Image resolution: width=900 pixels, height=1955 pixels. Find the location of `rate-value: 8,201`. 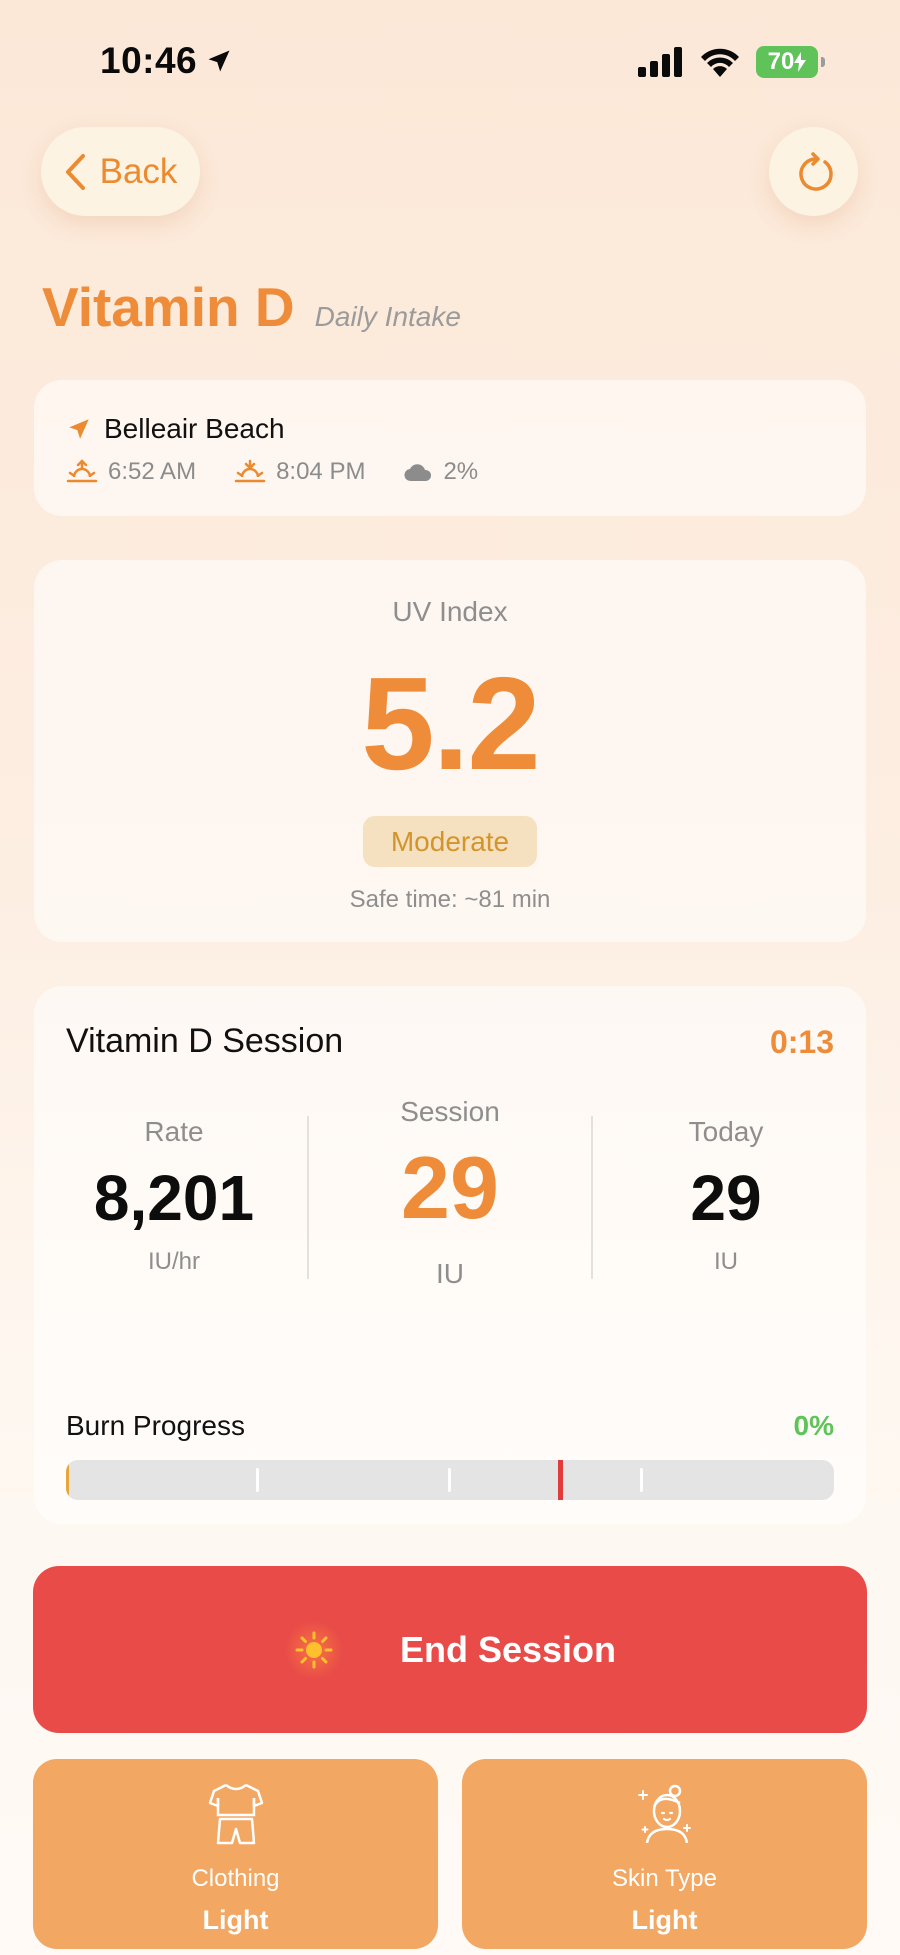

rate-value: 8,201 is located at coordinates (174, 1198).